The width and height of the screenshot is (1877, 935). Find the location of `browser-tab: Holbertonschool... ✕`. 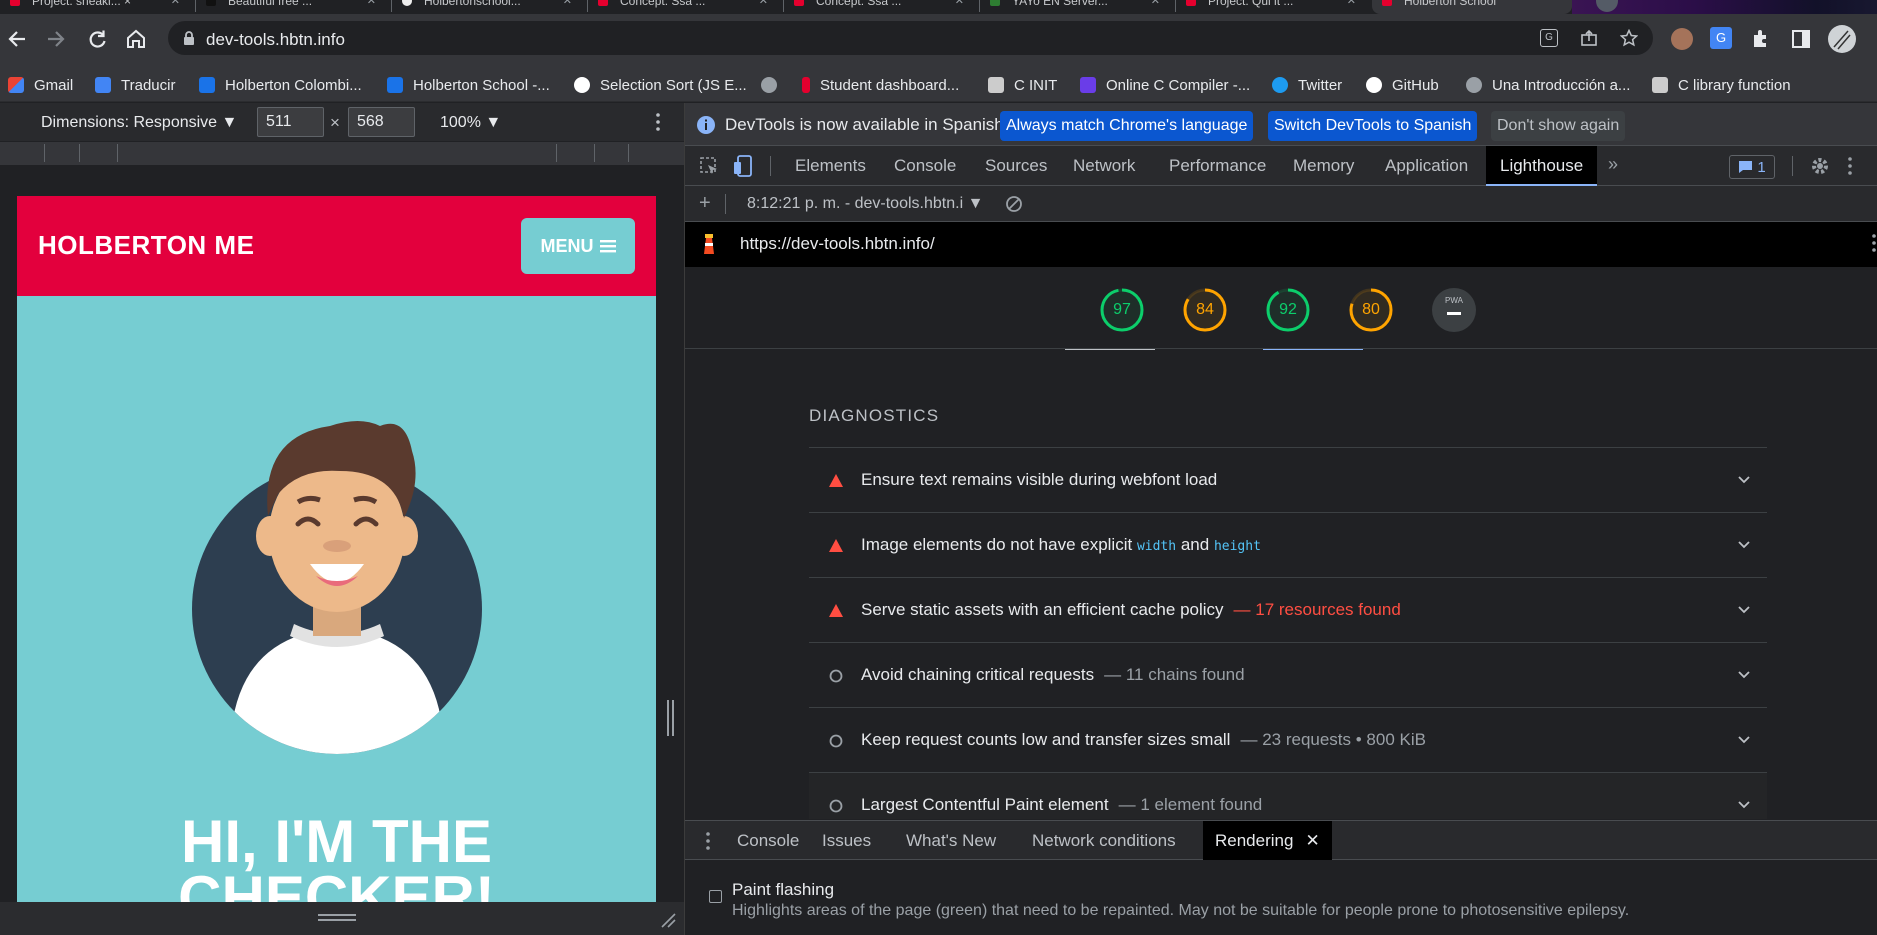

browser-tab: Holbertonschool... ✕ is located at coordinates (490, 7).